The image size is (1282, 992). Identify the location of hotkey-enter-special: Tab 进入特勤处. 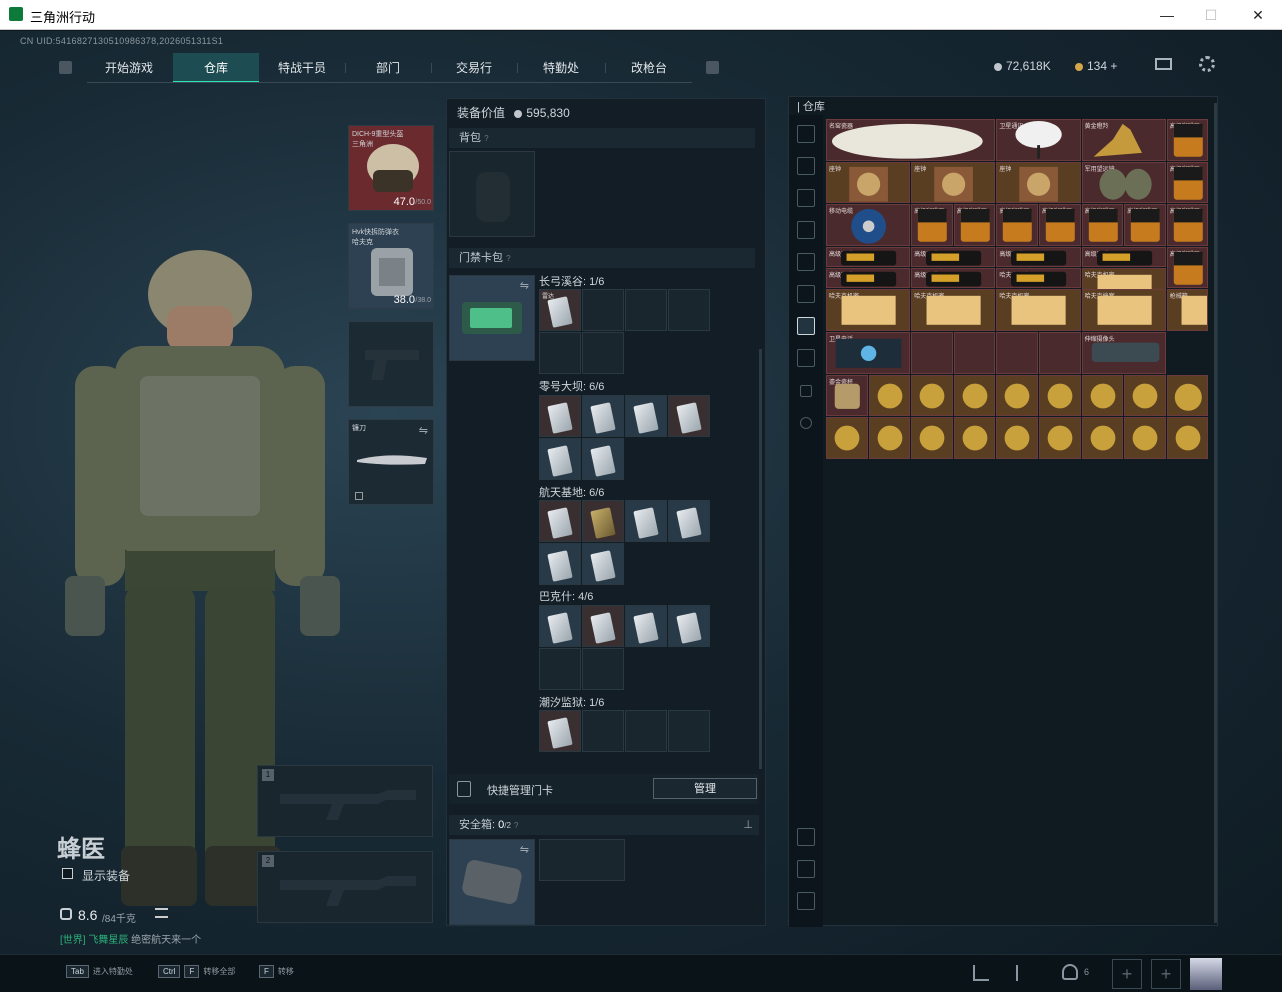
(99, 971).